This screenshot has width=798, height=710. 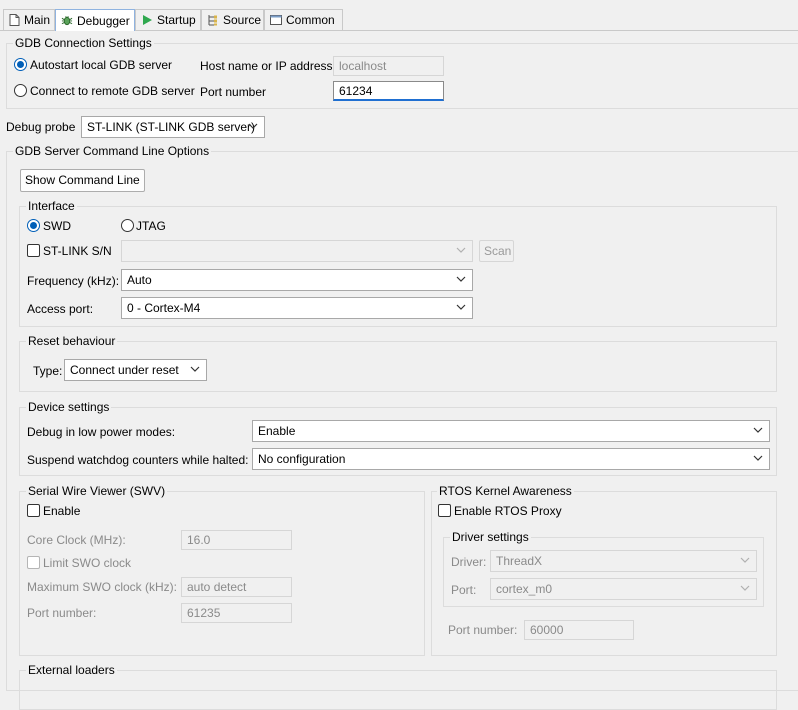 I want to click on swv-title: Serial Wire Viewer (SWV), so click(x=97, y=491).